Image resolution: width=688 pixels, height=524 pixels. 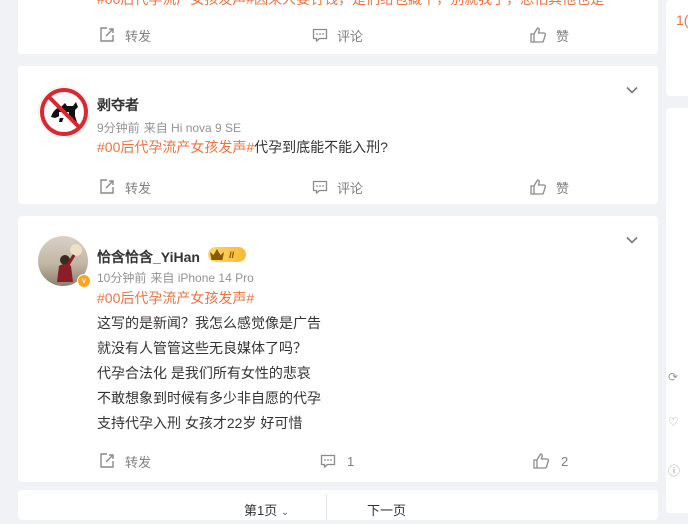 I want to click on right-sidebar-panel: ⟳ ♡ ⓘ, so click(x=677, y=310).